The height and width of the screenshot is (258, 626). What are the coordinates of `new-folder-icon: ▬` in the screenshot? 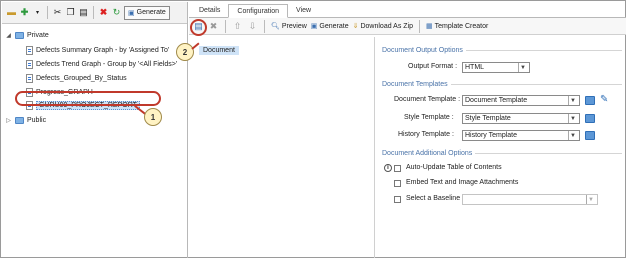 It's located at (11, 12).